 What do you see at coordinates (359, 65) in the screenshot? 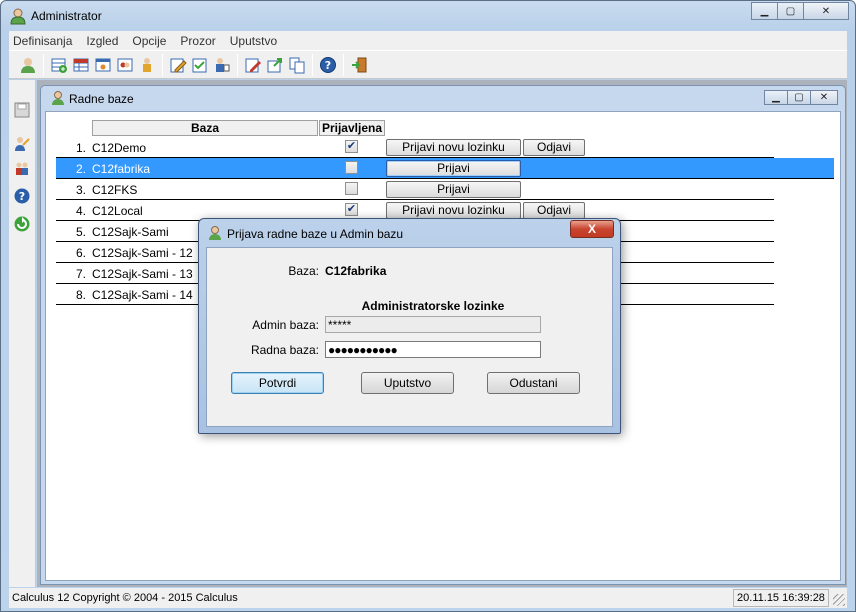
I see `exit-icon` at bounding box center [359, 65].